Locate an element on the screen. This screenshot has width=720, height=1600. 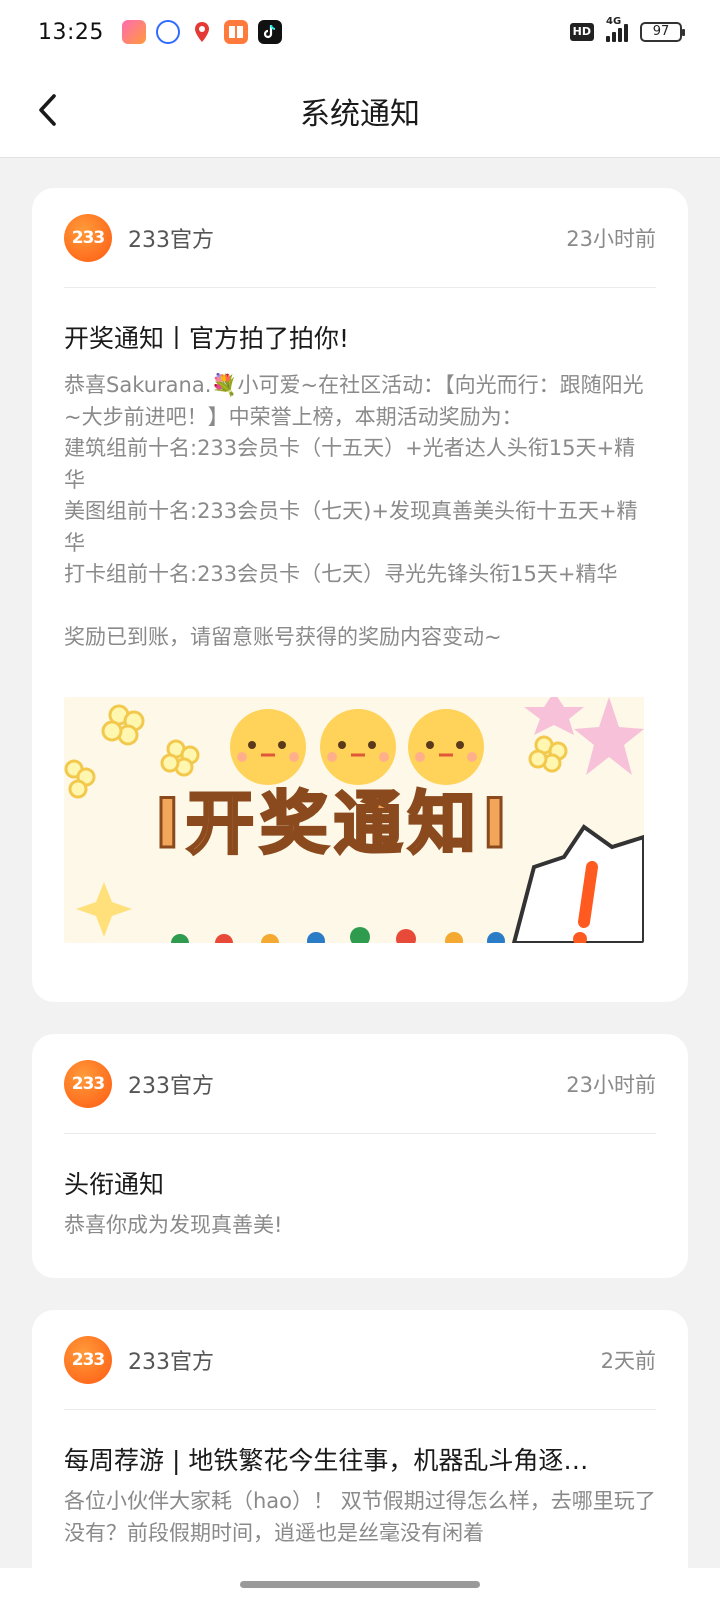
body-line: 美图组前十名:233会员卡（七天)+发现真善美头衔十五天+精华 is located at coordinates (351, 527).